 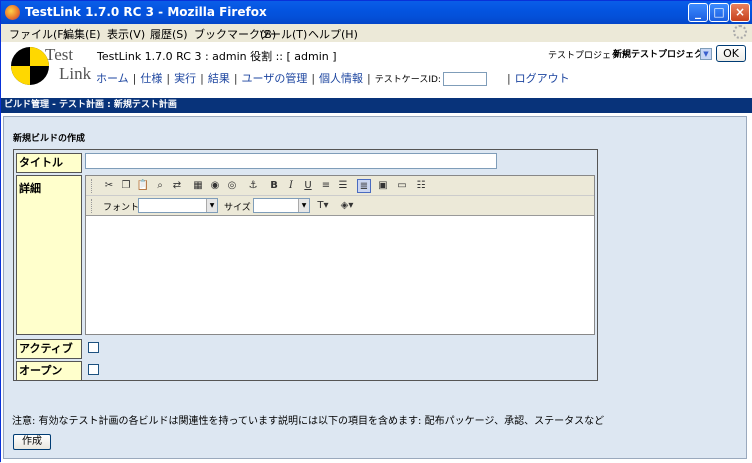 I want to click on background-color-icon: ◈▾, so click(x=347, y=206).